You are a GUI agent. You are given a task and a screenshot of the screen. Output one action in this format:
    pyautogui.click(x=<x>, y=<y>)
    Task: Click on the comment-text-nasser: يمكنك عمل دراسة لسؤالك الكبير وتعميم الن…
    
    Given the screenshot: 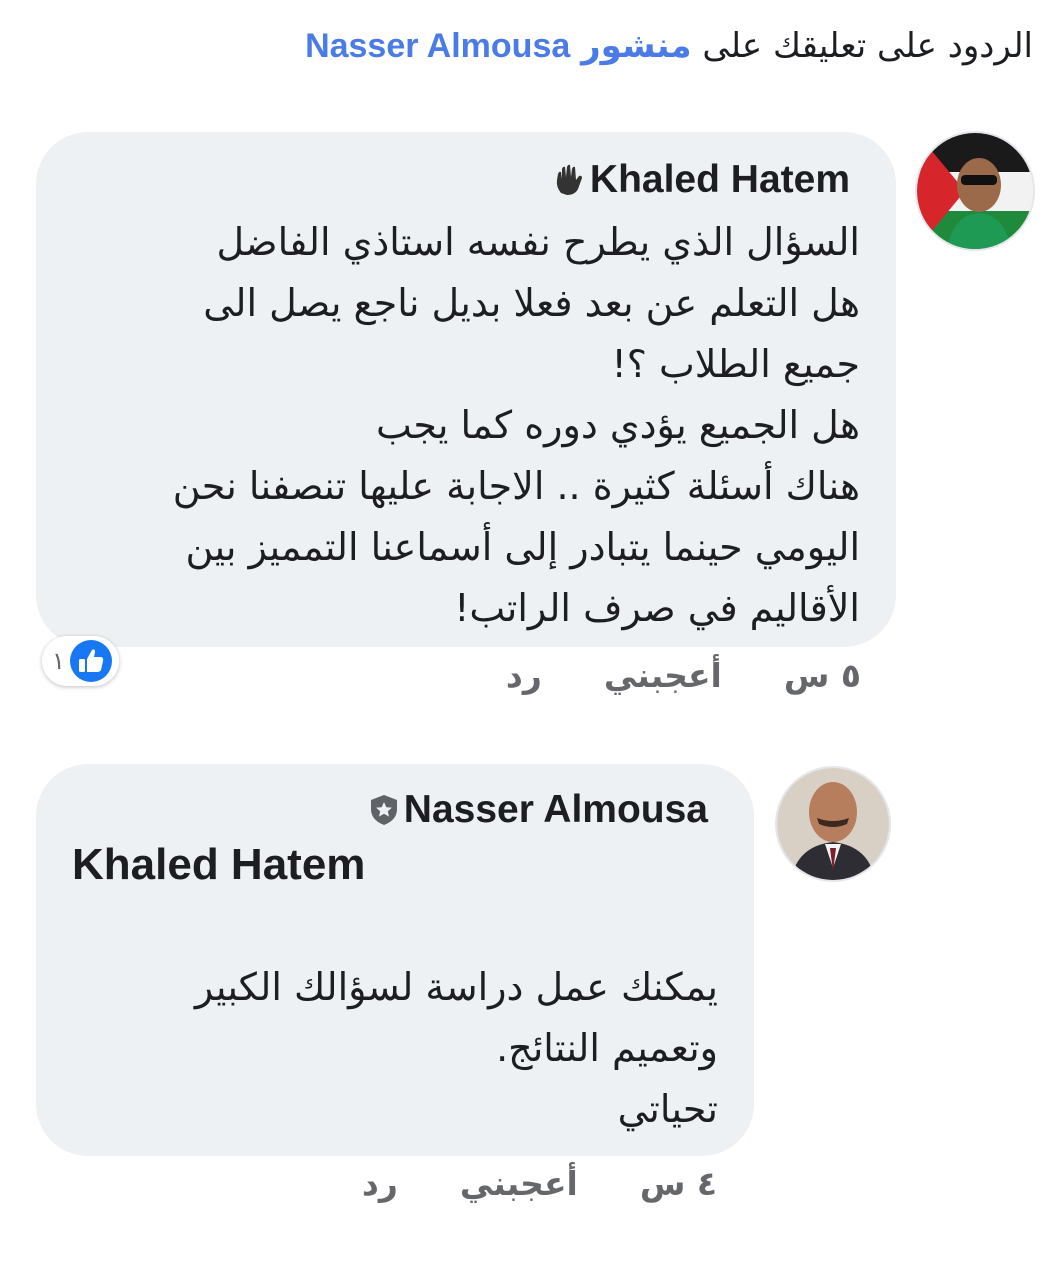 What is the action you would take?
    pyautogui.click(x=456, y=1048)
    